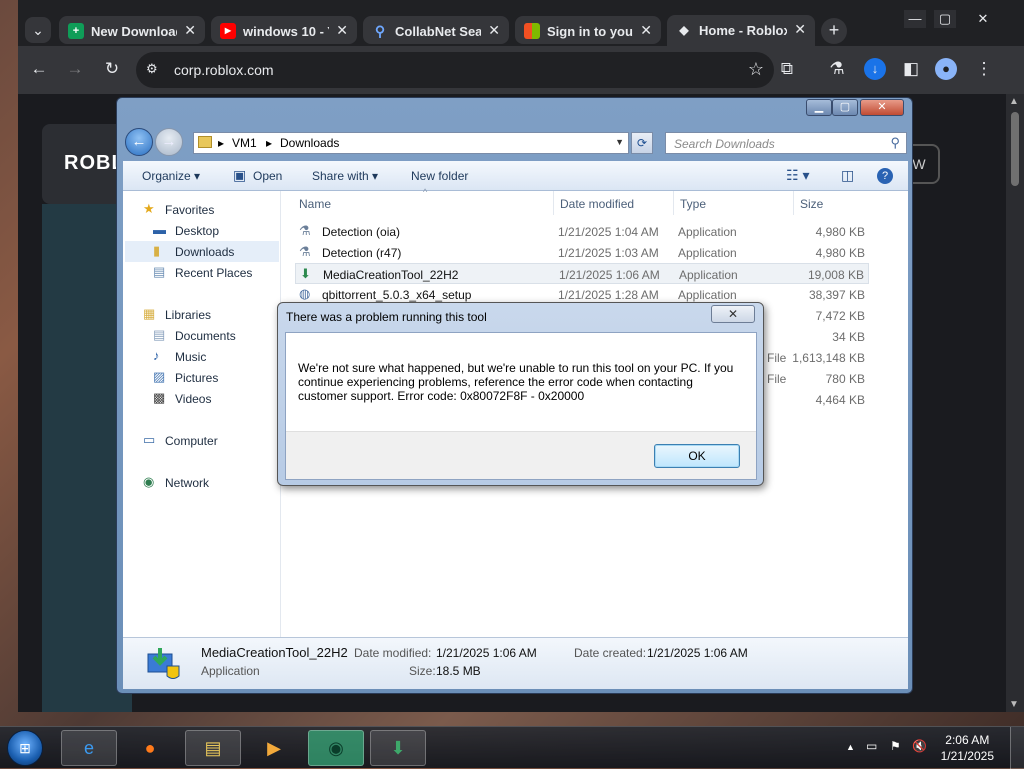 The image size is (1024, 769). What do you see at coordinates (797, 175) in the screenshot?
I see `view-options-icon: ☷ ▾` at bounding box center [797, 175].